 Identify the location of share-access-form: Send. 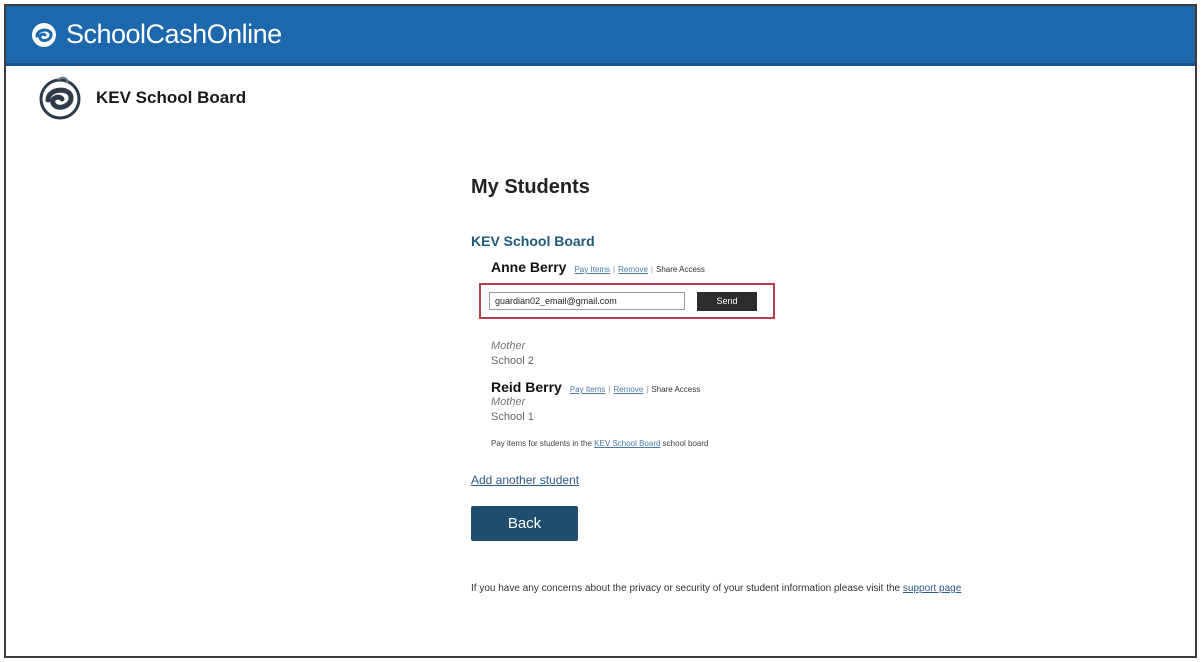
(627, 301).